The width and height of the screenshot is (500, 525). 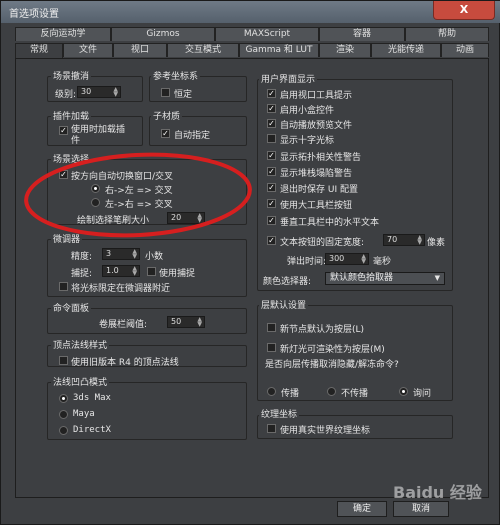 I want to click on tab-gamma-lut: Gamma 和 LUT, so click(x=279, y=50).